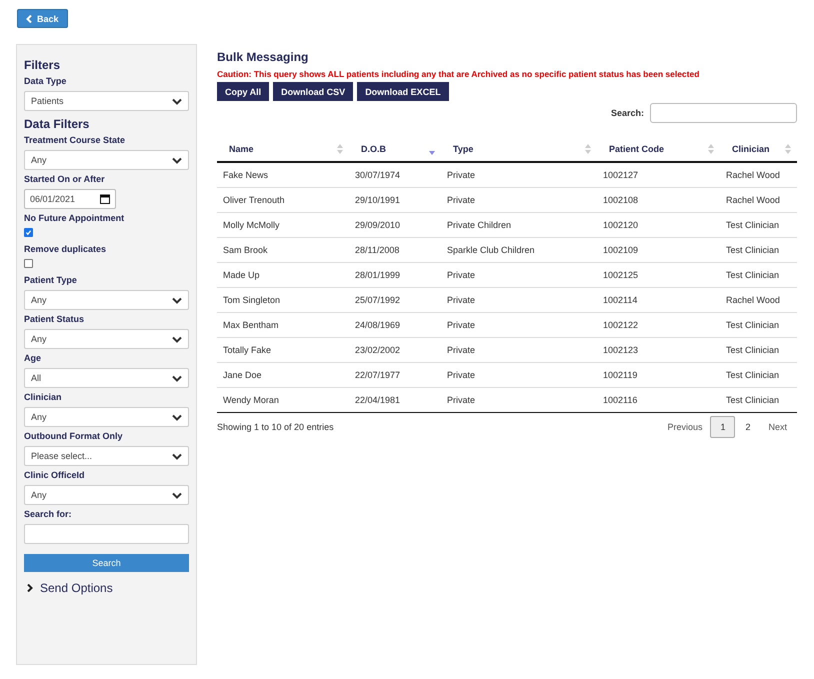 The image size is (814, 679). What do you see at coordinates (57, 124) in the screenshot?
I see `section-heading: Data Filters` at bounding box center [57, 124].